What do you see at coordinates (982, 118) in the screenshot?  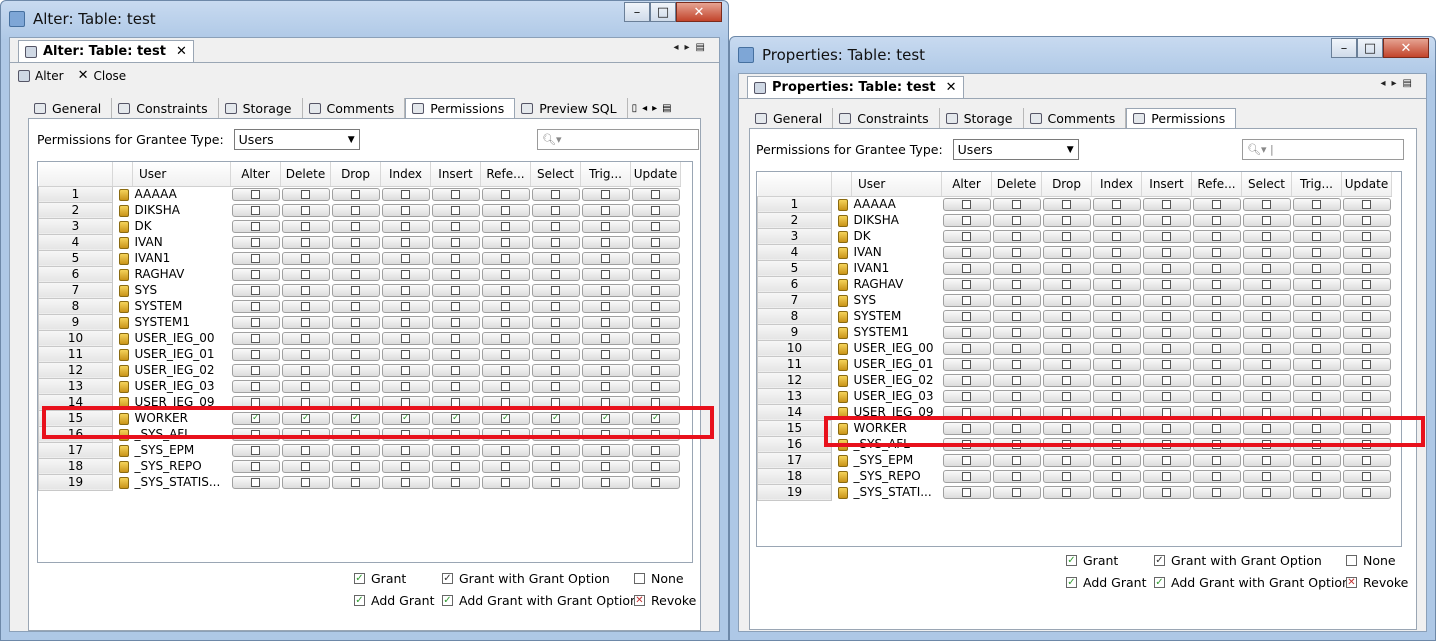 I see `tab-storage: Storage` at bounding box center [982, 118].